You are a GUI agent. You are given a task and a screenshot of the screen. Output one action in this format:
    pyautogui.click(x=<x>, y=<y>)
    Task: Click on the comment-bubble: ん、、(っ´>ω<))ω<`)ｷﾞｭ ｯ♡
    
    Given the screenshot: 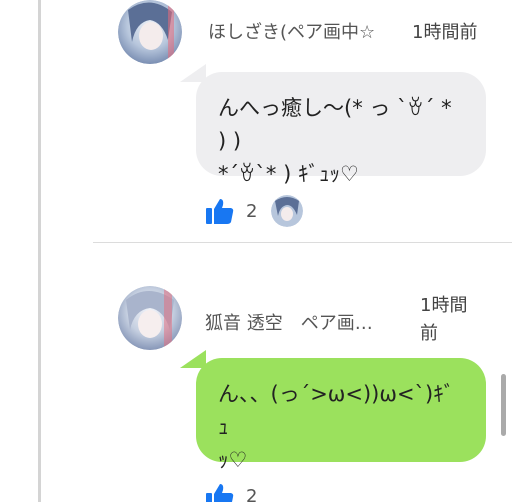 What is the action you would take?
    pyautogui.click(x=341, y=415)
    